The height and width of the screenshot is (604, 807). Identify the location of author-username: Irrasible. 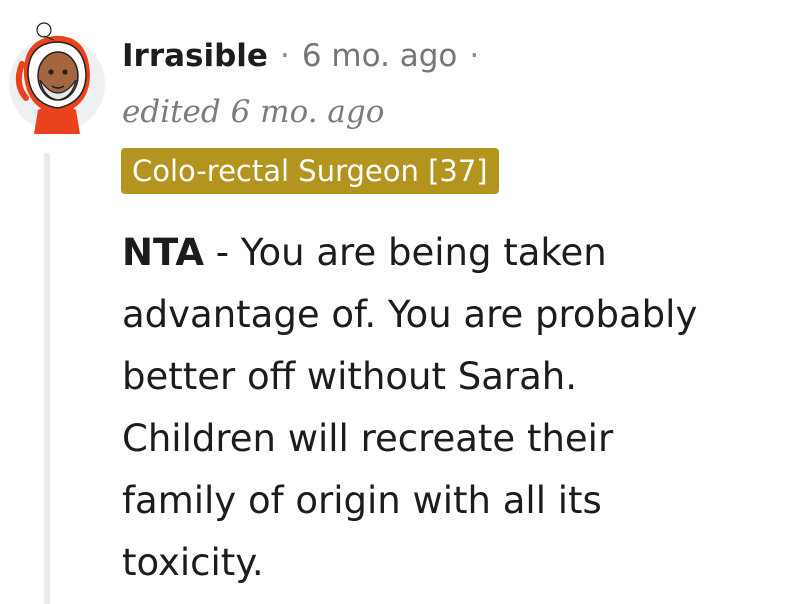
(195, 56).